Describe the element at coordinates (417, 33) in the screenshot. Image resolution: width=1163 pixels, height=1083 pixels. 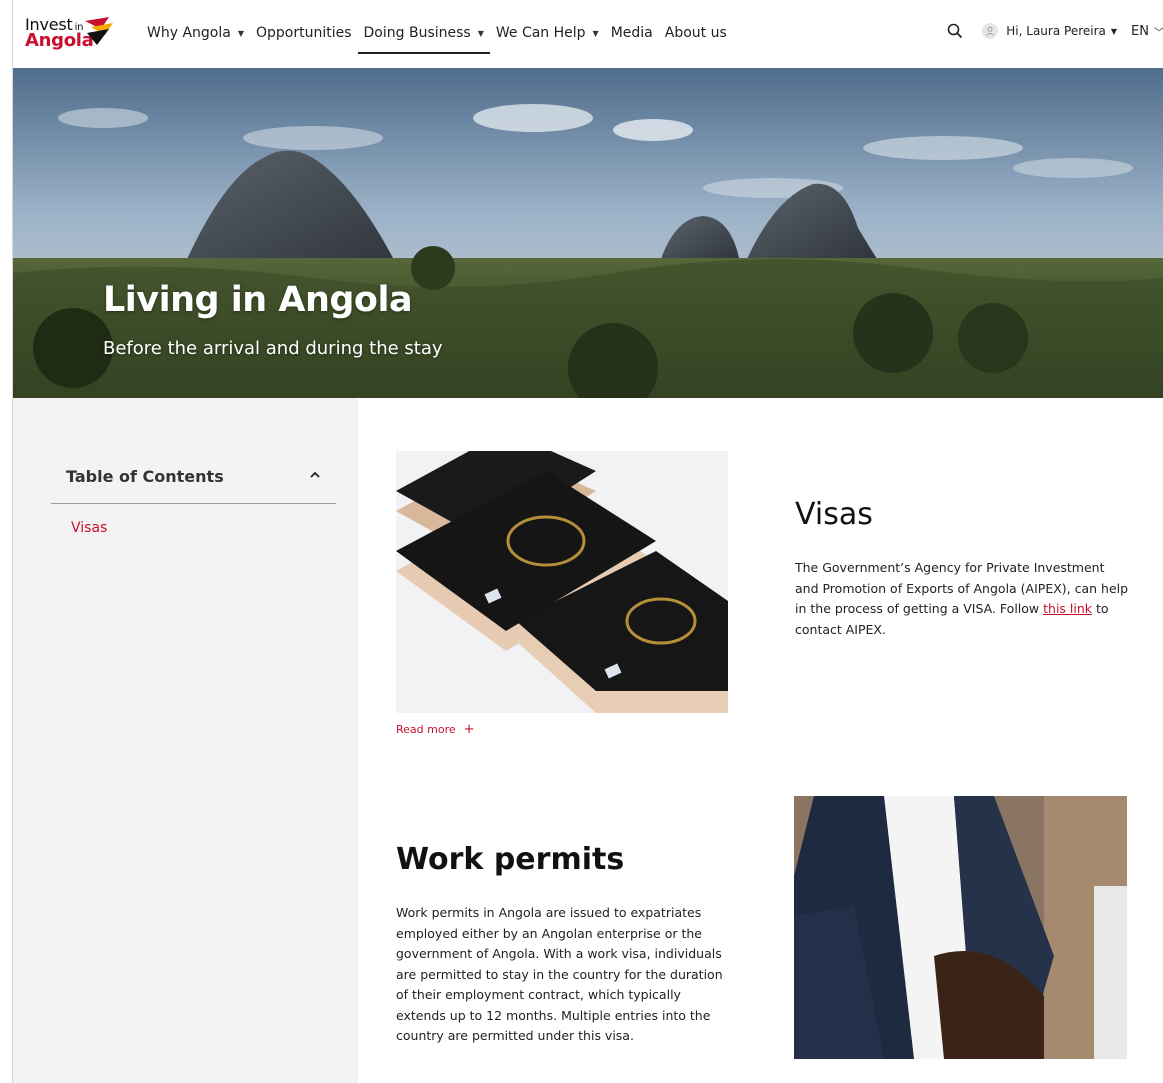
I see `nav-label: Doing Business` at that location.